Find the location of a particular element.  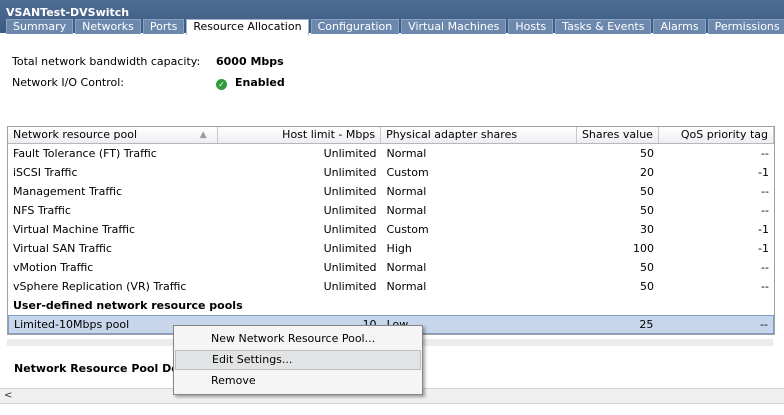

tab-alarms: Alarms is located at coordinates (679, 26).